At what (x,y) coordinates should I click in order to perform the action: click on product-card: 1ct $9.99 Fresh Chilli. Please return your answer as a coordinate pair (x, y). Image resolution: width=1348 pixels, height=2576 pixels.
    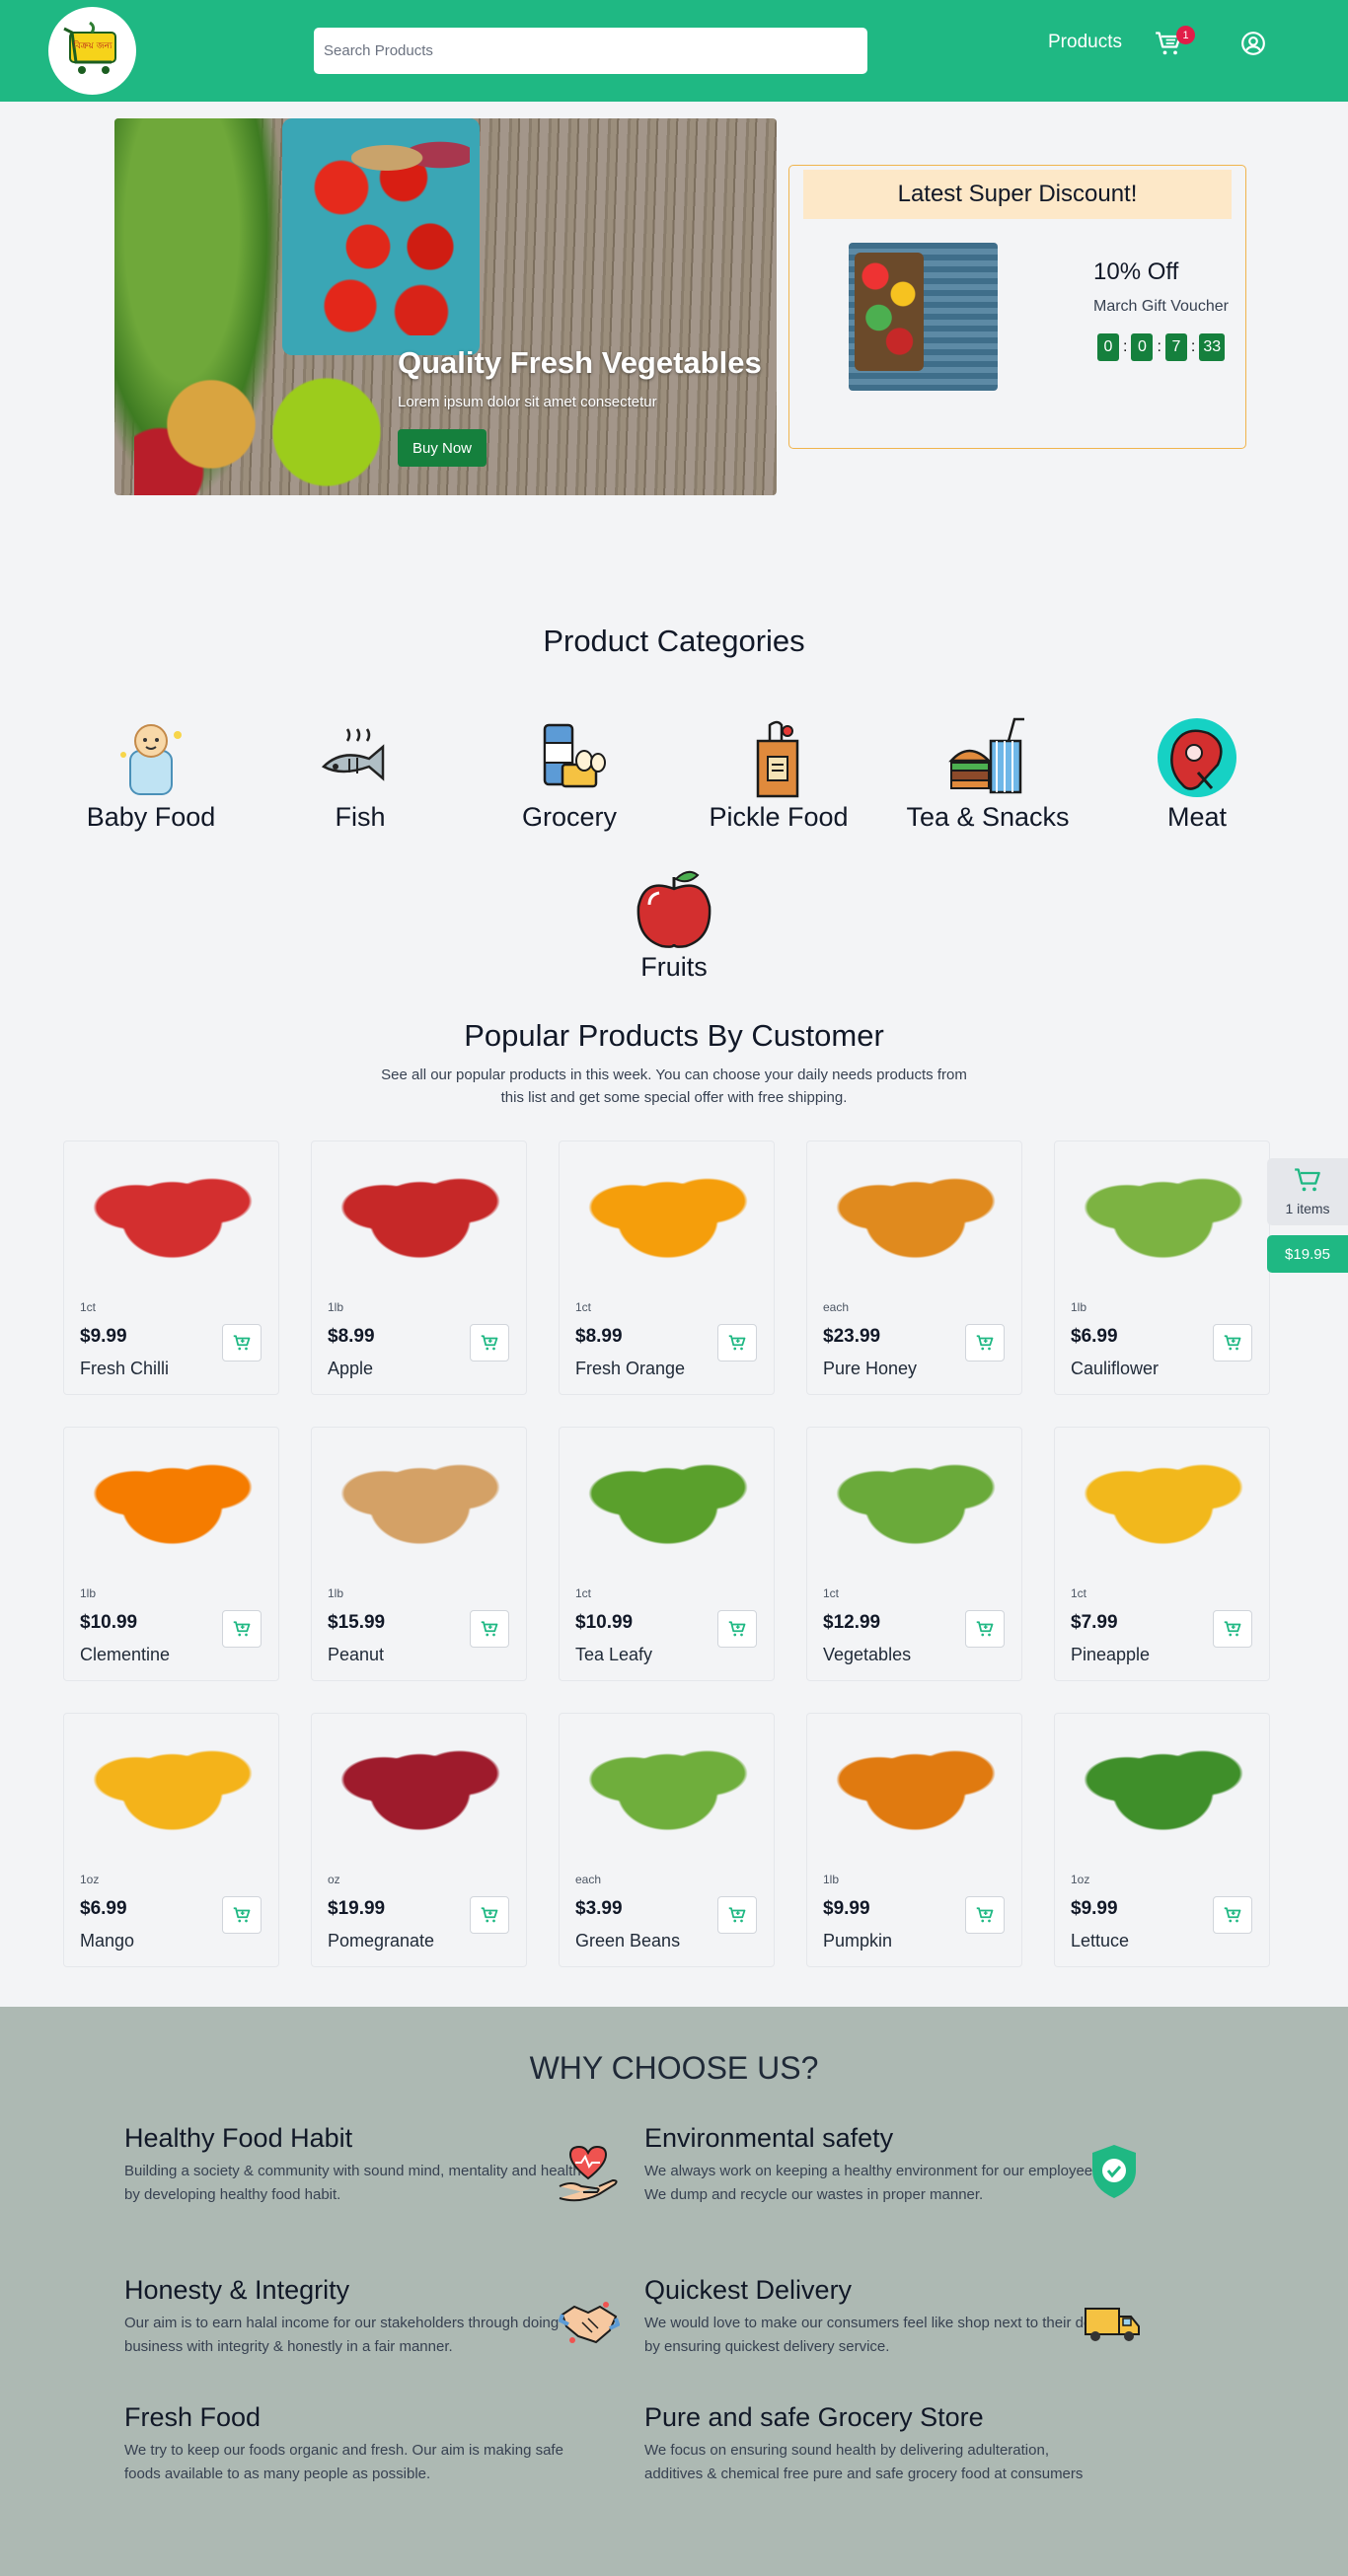
    Looking at the image, I should click on (171, 1268).